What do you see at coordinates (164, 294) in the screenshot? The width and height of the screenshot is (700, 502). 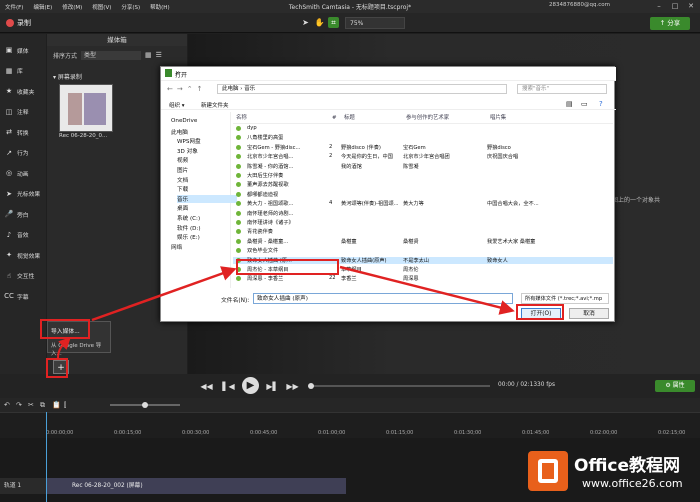 I see `arrow-import-to-file` at bounding box center [164, 294].